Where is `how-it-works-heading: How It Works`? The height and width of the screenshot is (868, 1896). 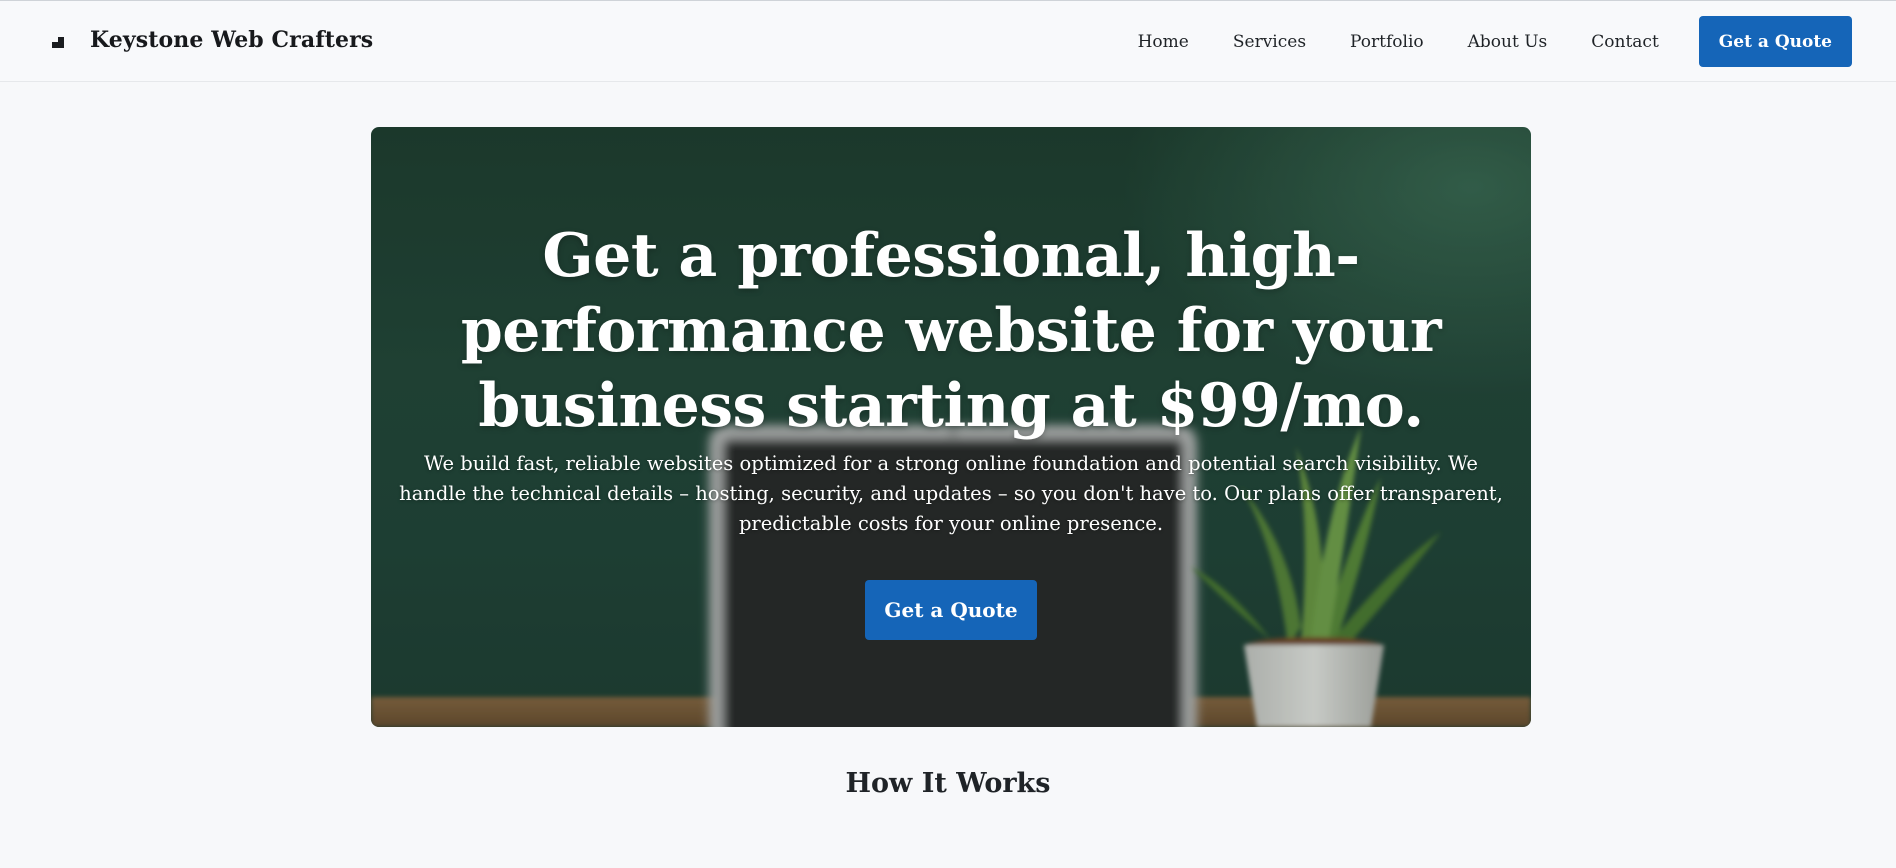
how-it-works-heading: How It Works is located at coordinates (948, 783).